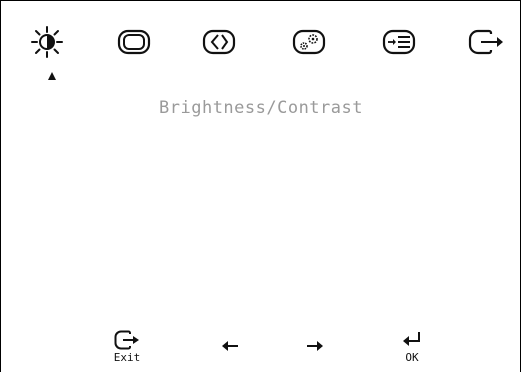 Image resolution: width=522 pixels, height=373 pixels. What do you see at coordinates (52, 73) in the screenshot?
I see `selected-tab-indicator` at bounding box center [52, 73].